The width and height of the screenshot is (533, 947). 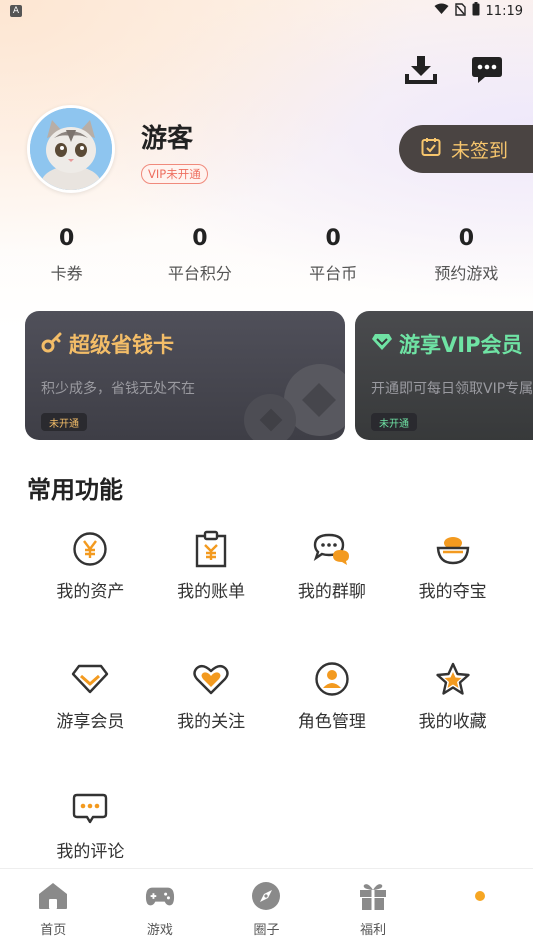 I want to click on battery-icon, so click(x=476, y=11).